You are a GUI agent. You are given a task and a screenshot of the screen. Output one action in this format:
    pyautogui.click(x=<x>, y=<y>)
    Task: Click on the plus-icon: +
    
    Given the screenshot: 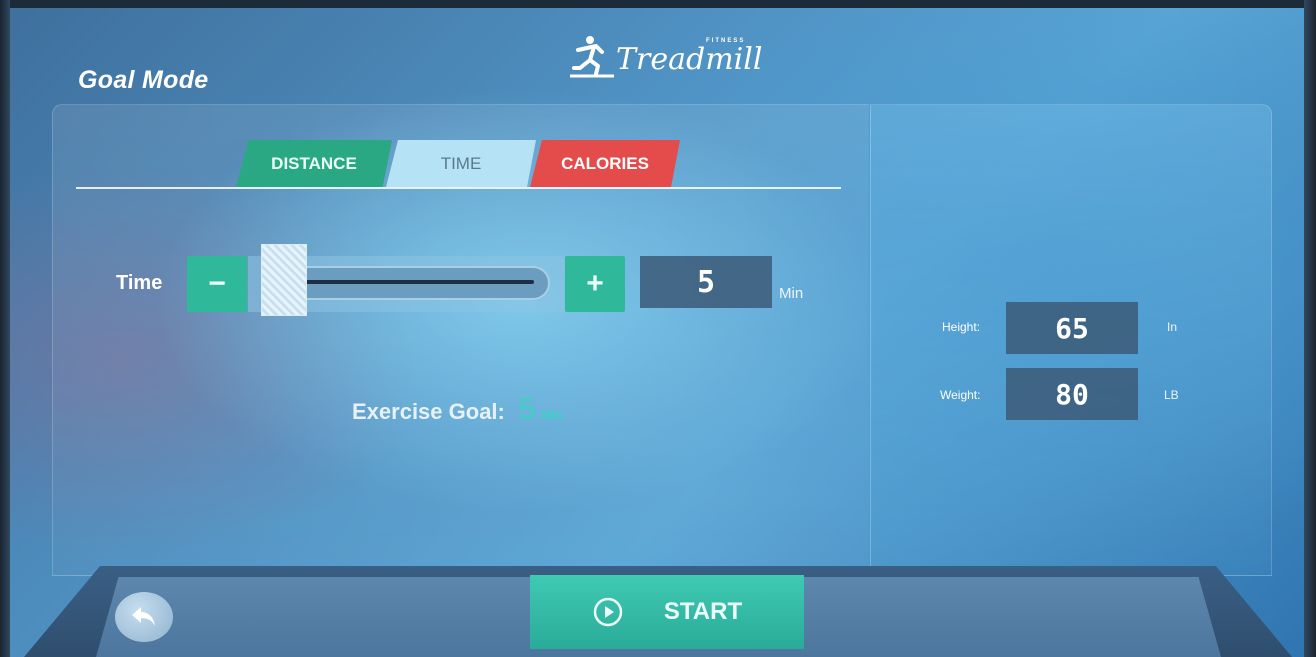 What is the action you would take?
    pyautogui.click(x=595, y=283)
    